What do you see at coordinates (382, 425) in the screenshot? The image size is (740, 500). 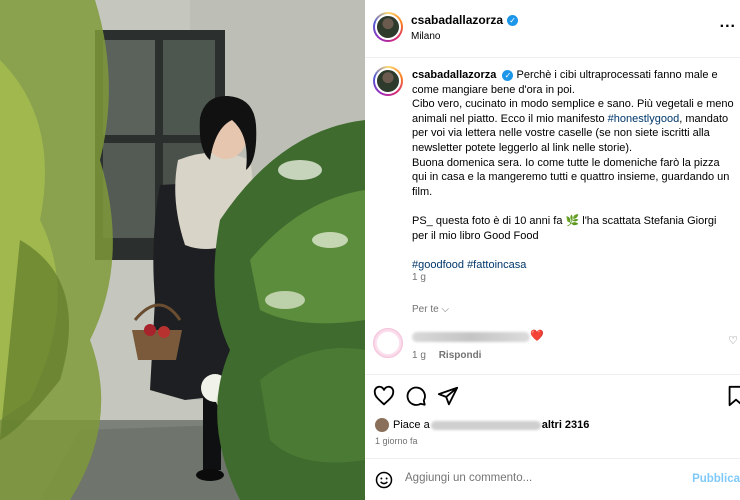 I see `liker-avatar` at bounding box center [382, 425].